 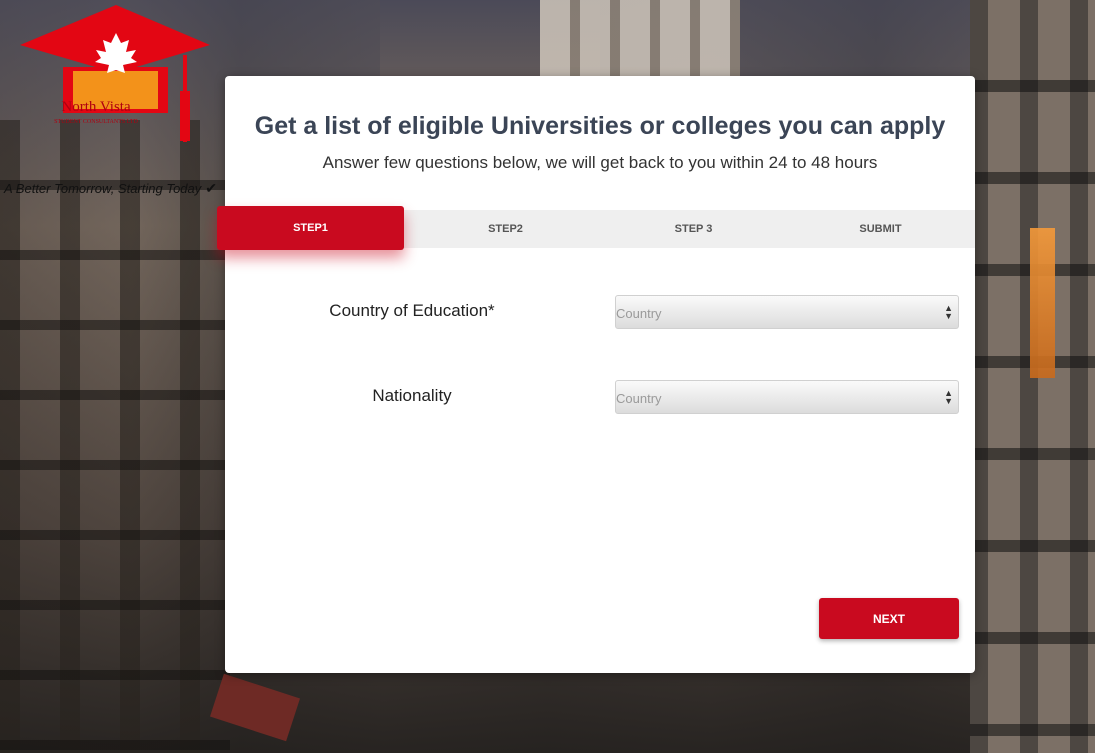 I want to click on nationality-label: Nationality, so click(x=412, y=395).